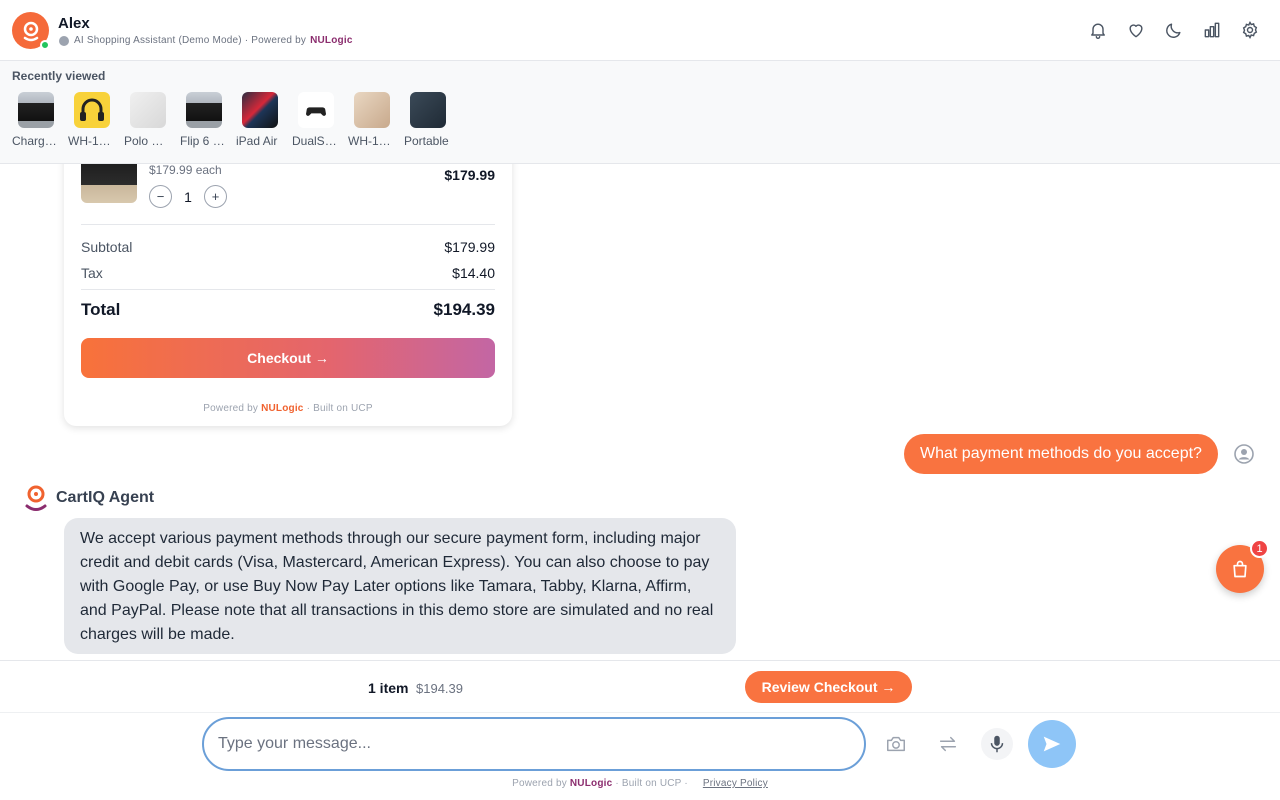 This screenshot has width=1280, height=800. I want to click on moon-icon, so click(1174, 30).